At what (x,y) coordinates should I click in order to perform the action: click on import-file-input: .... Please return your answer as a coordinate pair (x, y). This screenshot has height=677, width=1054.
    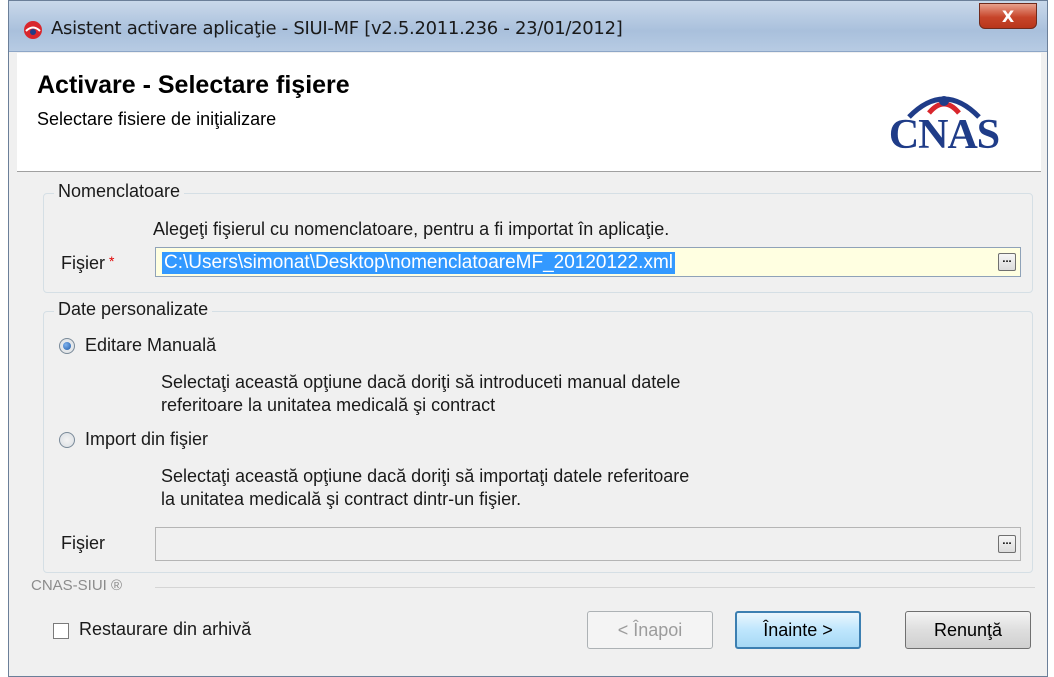
    Looking at the image, I should click on (588, 544).